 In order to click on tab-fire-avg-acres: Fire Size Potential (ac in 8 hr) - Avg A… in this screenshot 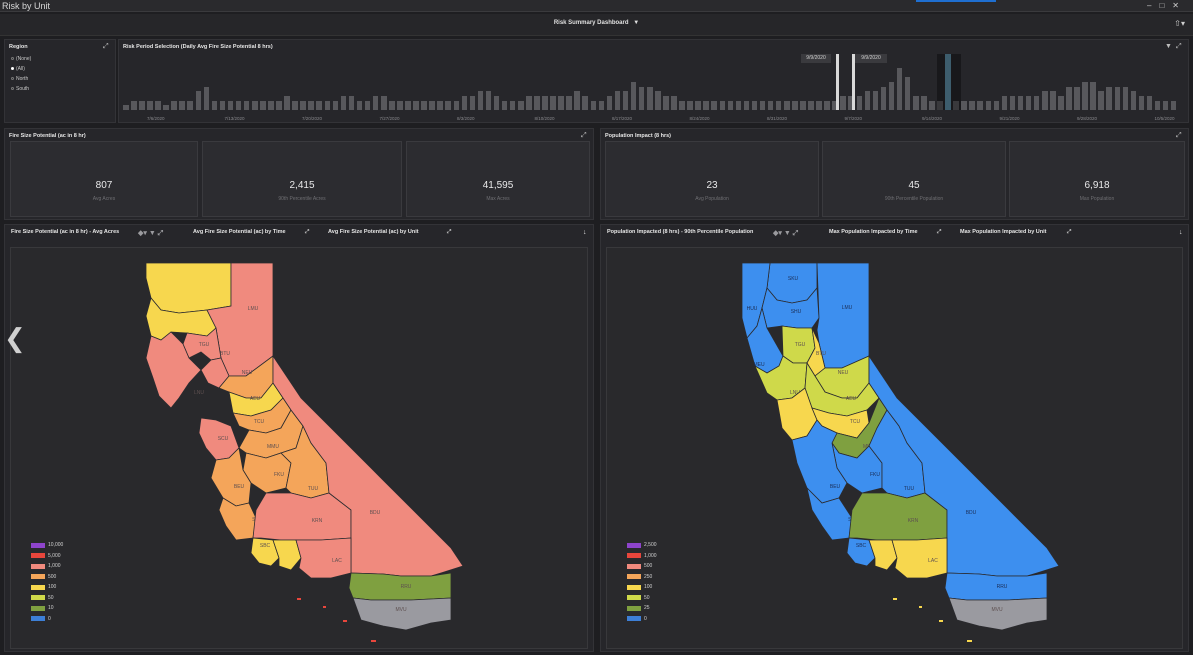, I will do `click(65, 232)`.